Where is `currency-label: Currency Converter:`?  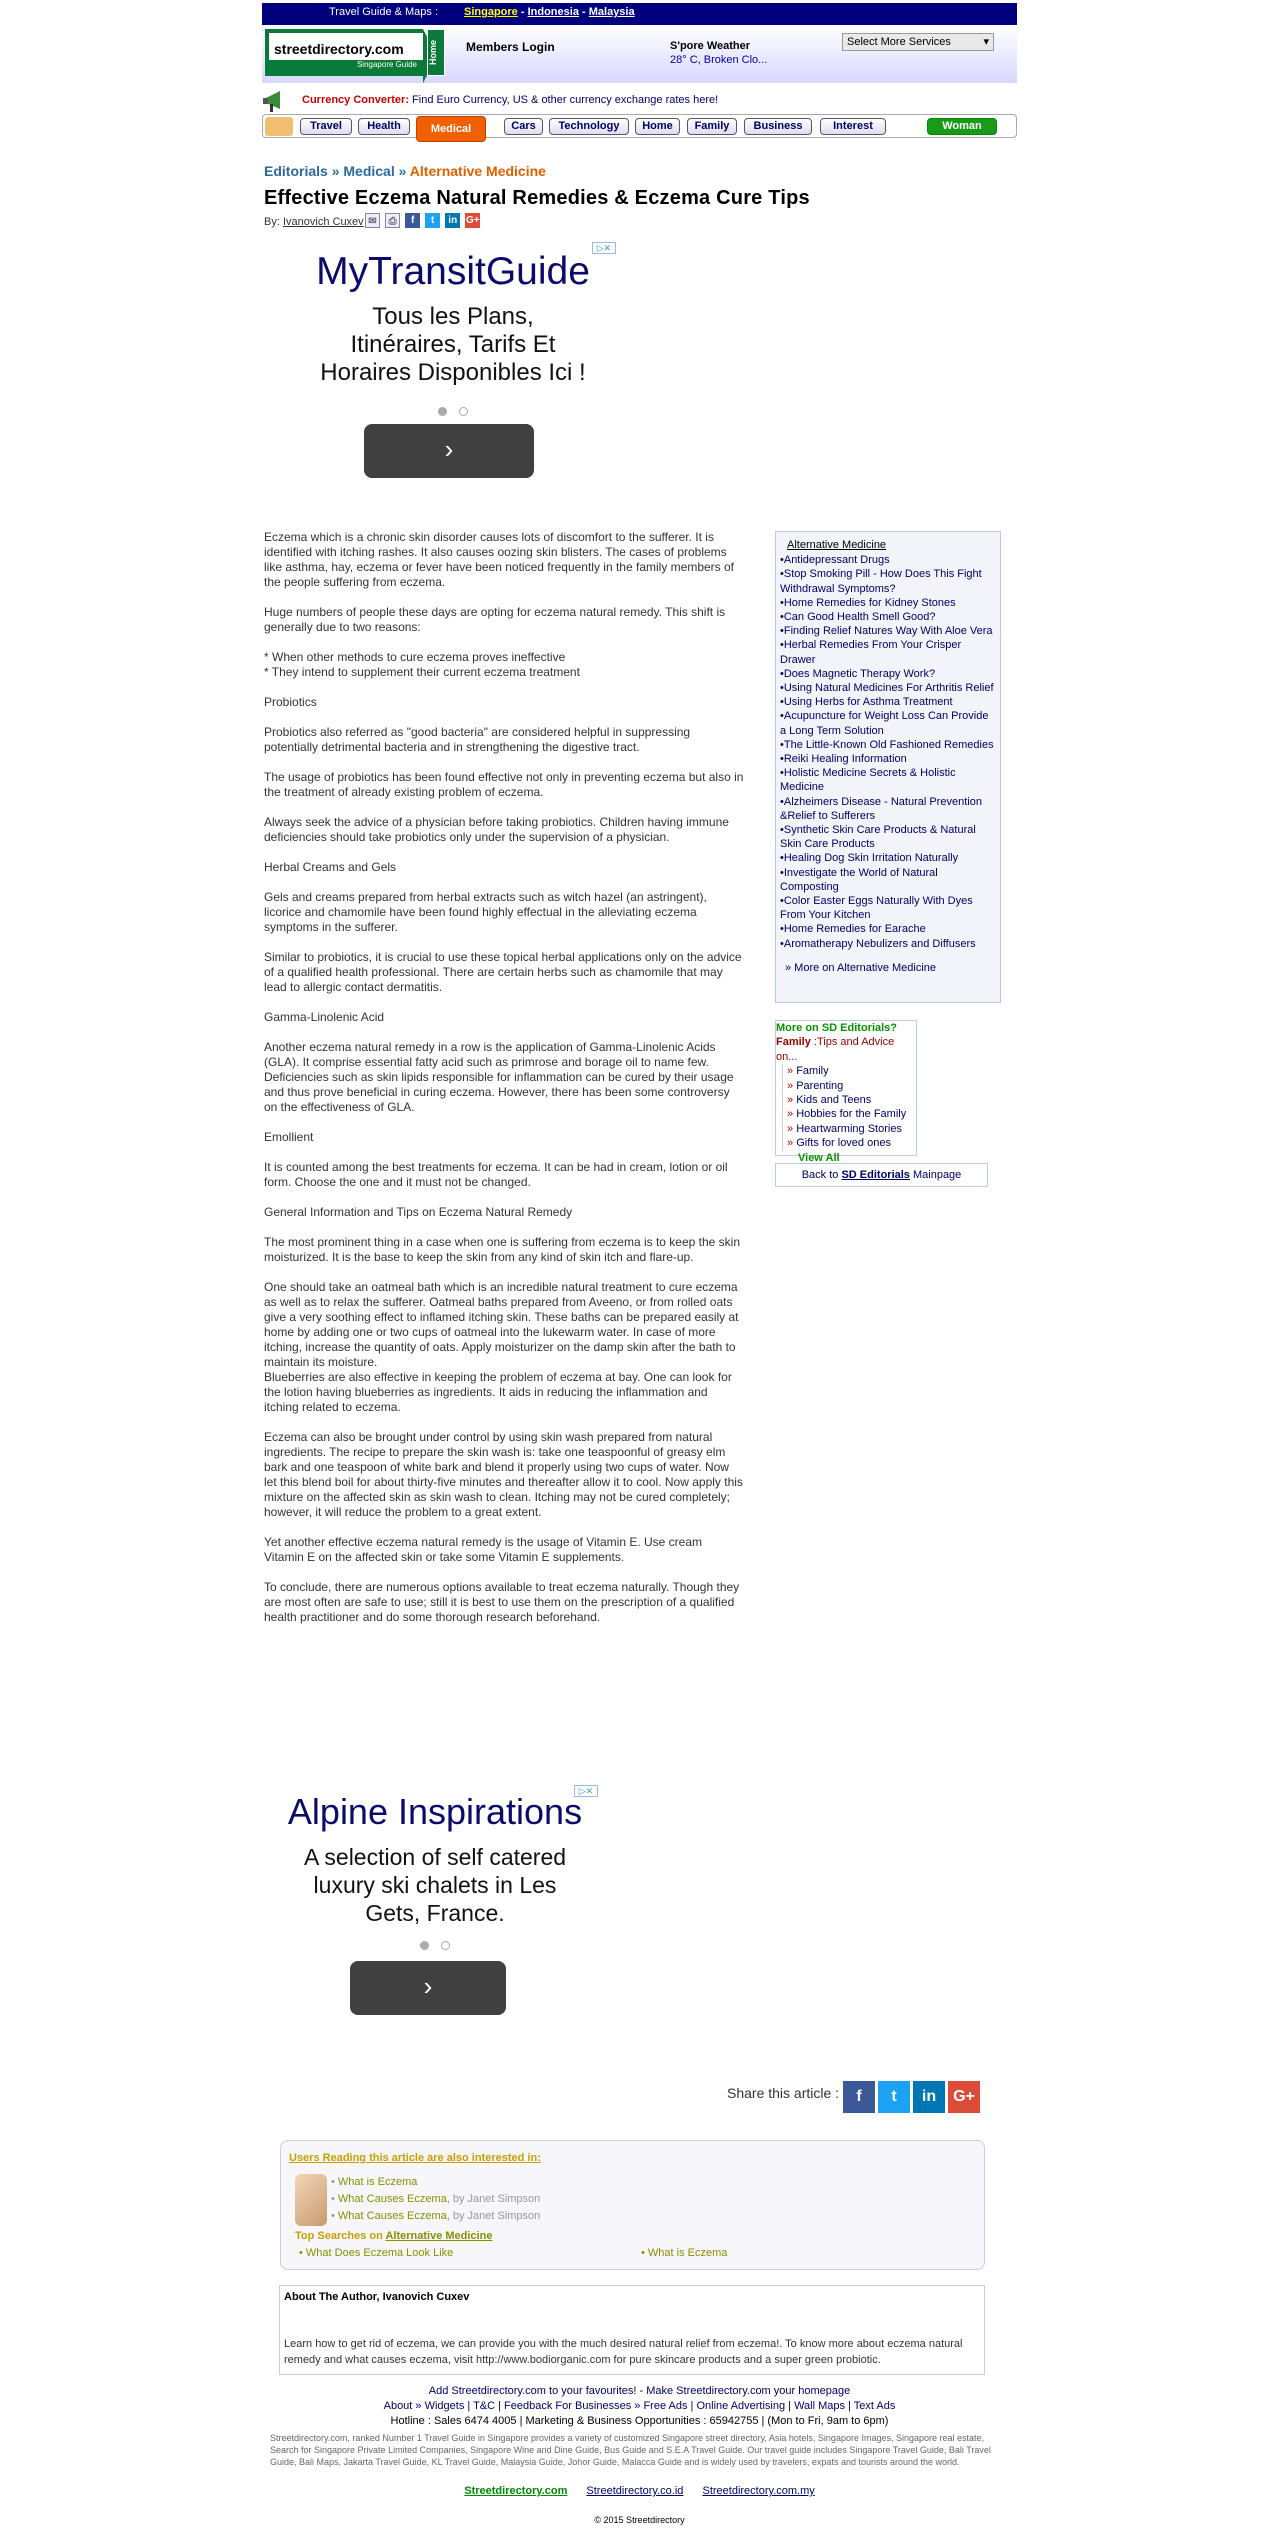 currency-label: Currency Converter: is located at coordinates (355, 100).